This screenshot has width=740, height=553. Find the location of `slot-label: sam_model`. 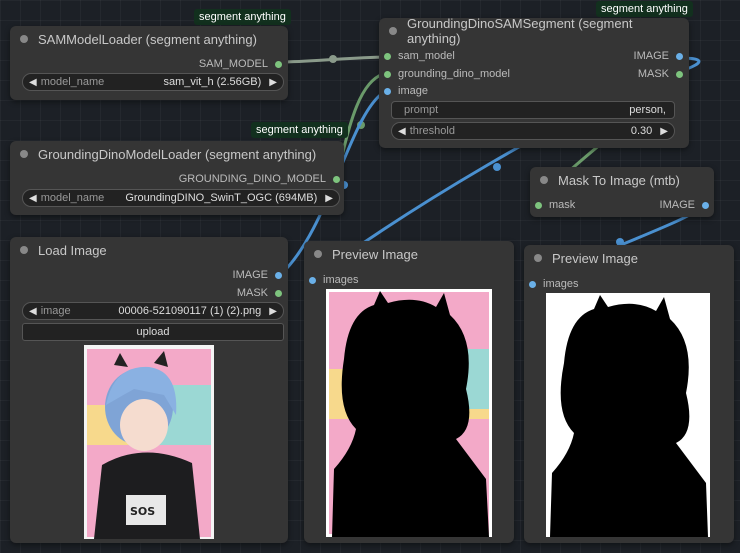

slot-label: sam_model is located at coordinates (426, 56).